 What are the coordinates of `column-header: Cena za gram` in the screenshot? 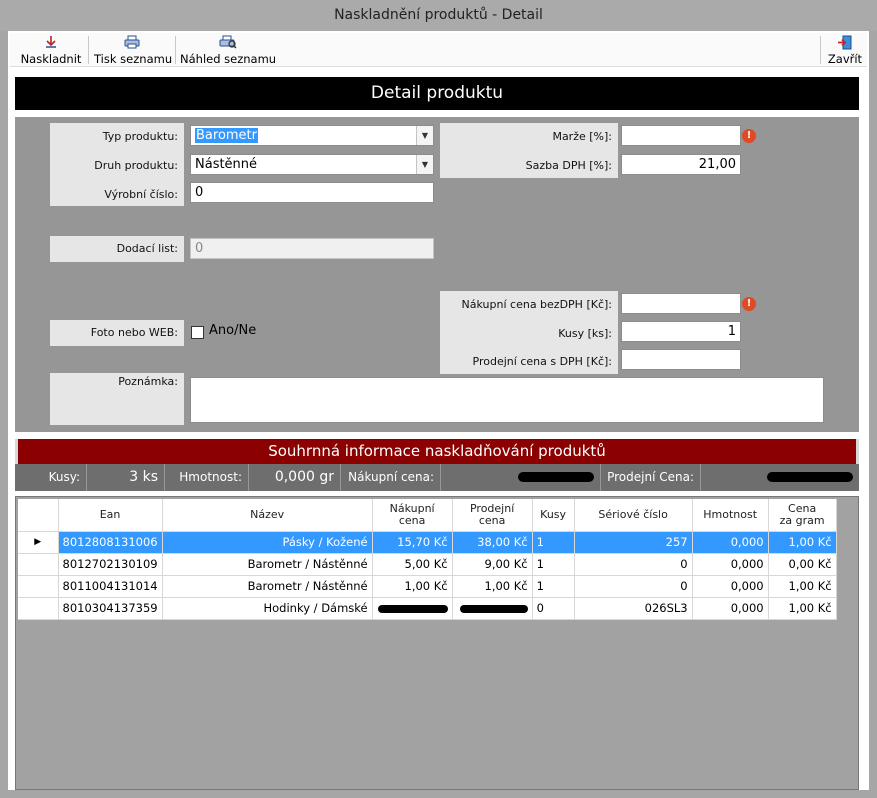 It's located at (802, 515).